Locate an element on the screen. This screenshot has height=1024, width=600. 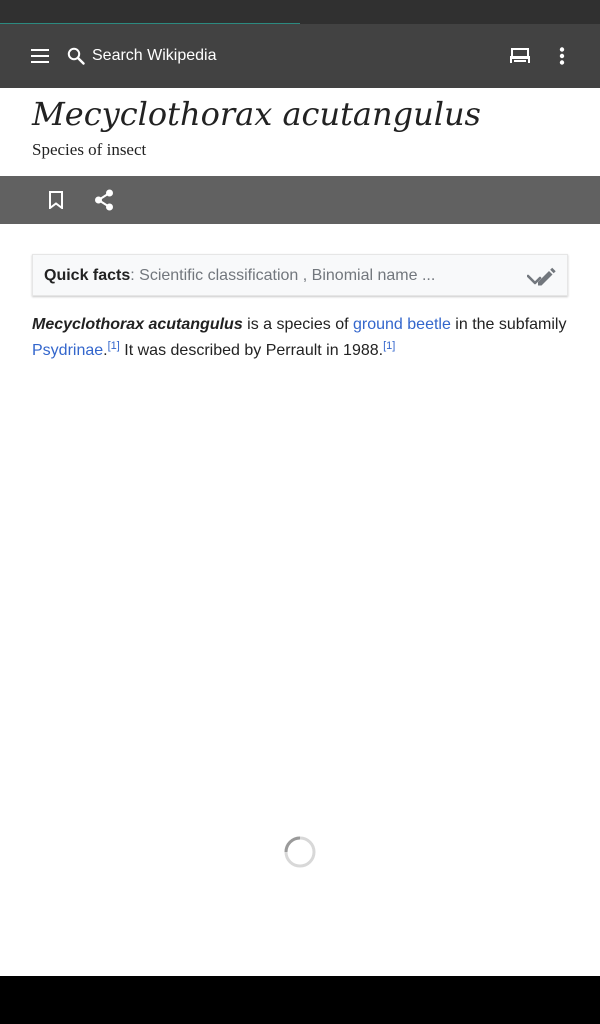
loading-spinner-icon is located at coordinates (300, 854).